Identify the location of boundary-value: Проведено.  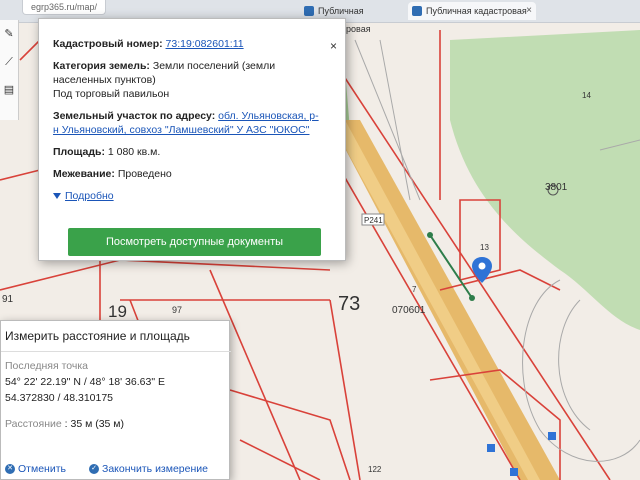
(144, 174).